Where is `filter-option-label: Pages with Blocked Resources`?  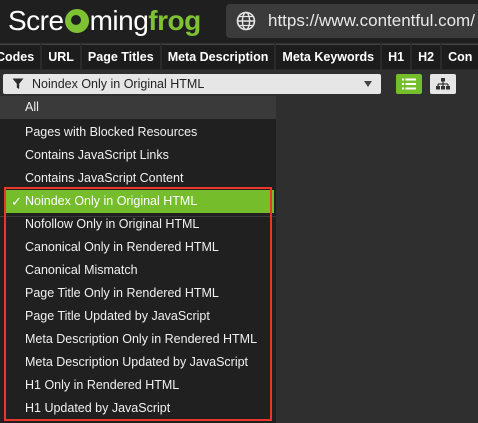
filter-option-label: Pages with Blocked Resources is located at coordinates (111, 132).